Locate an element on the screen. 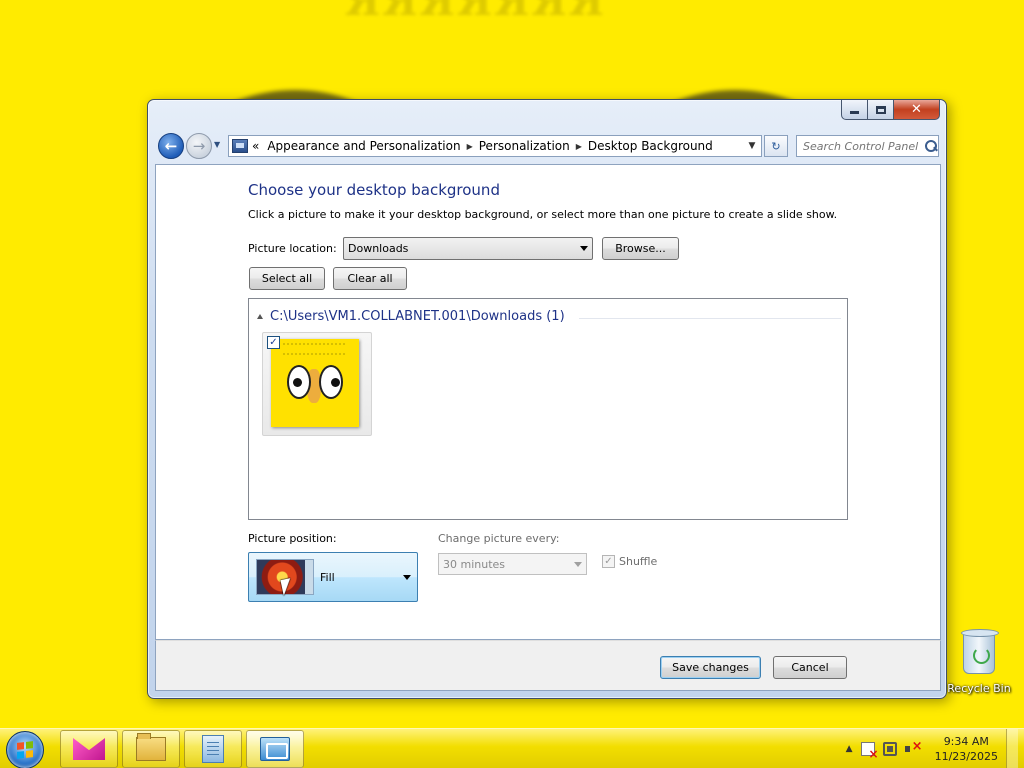 The width and height of the screenshot is (1024, 768). picture-thumbnail: ✓ is located at coordinates (317, 384).